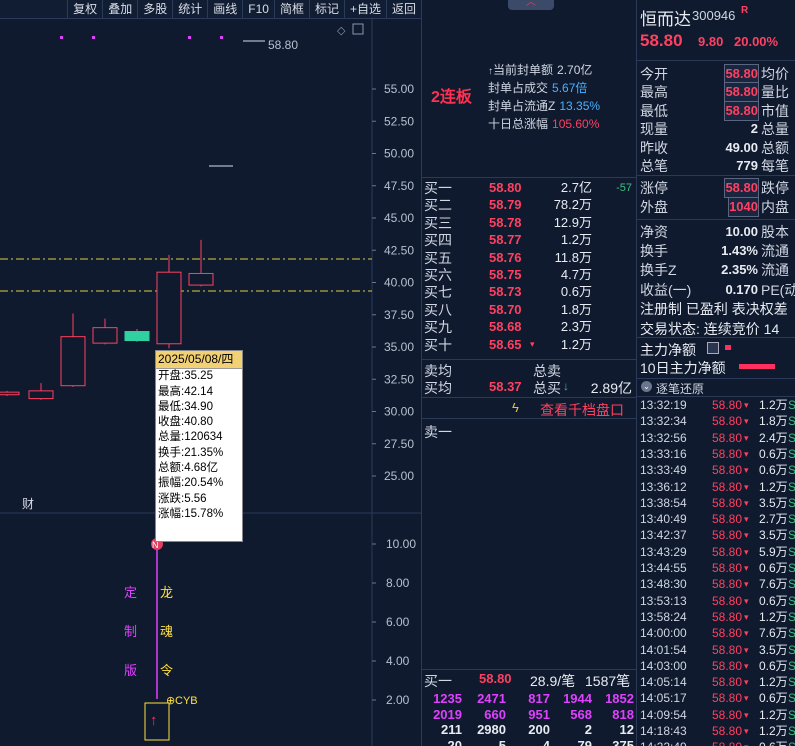 The width and height of the screenshot is (795, 746). Describe the element at coordinates (403, 9) in the screenshot. I see `toolbar-item-9: 返回` at that location.